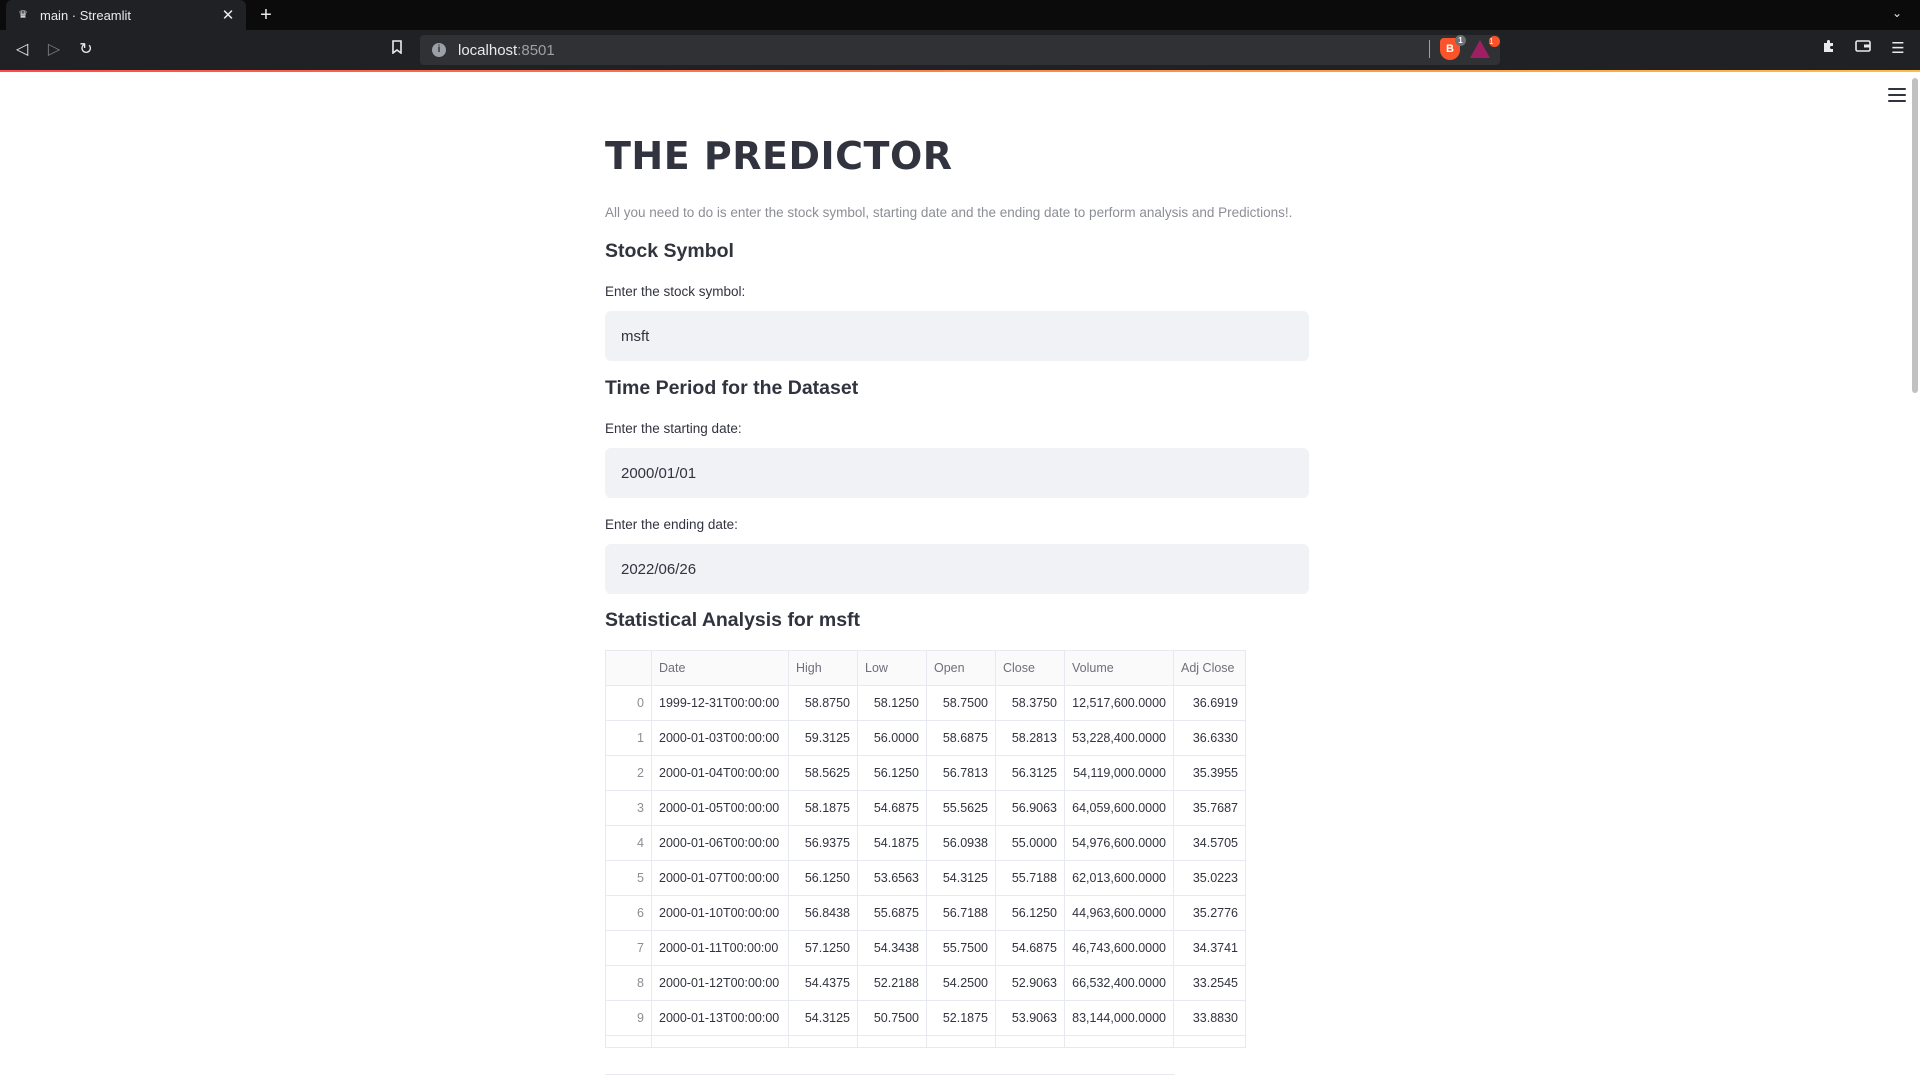 Image resolution: width=1920 pixels, height=1080 pixels. I want to click on table-cell: 66,532,400.0000, so click(1119, 983).